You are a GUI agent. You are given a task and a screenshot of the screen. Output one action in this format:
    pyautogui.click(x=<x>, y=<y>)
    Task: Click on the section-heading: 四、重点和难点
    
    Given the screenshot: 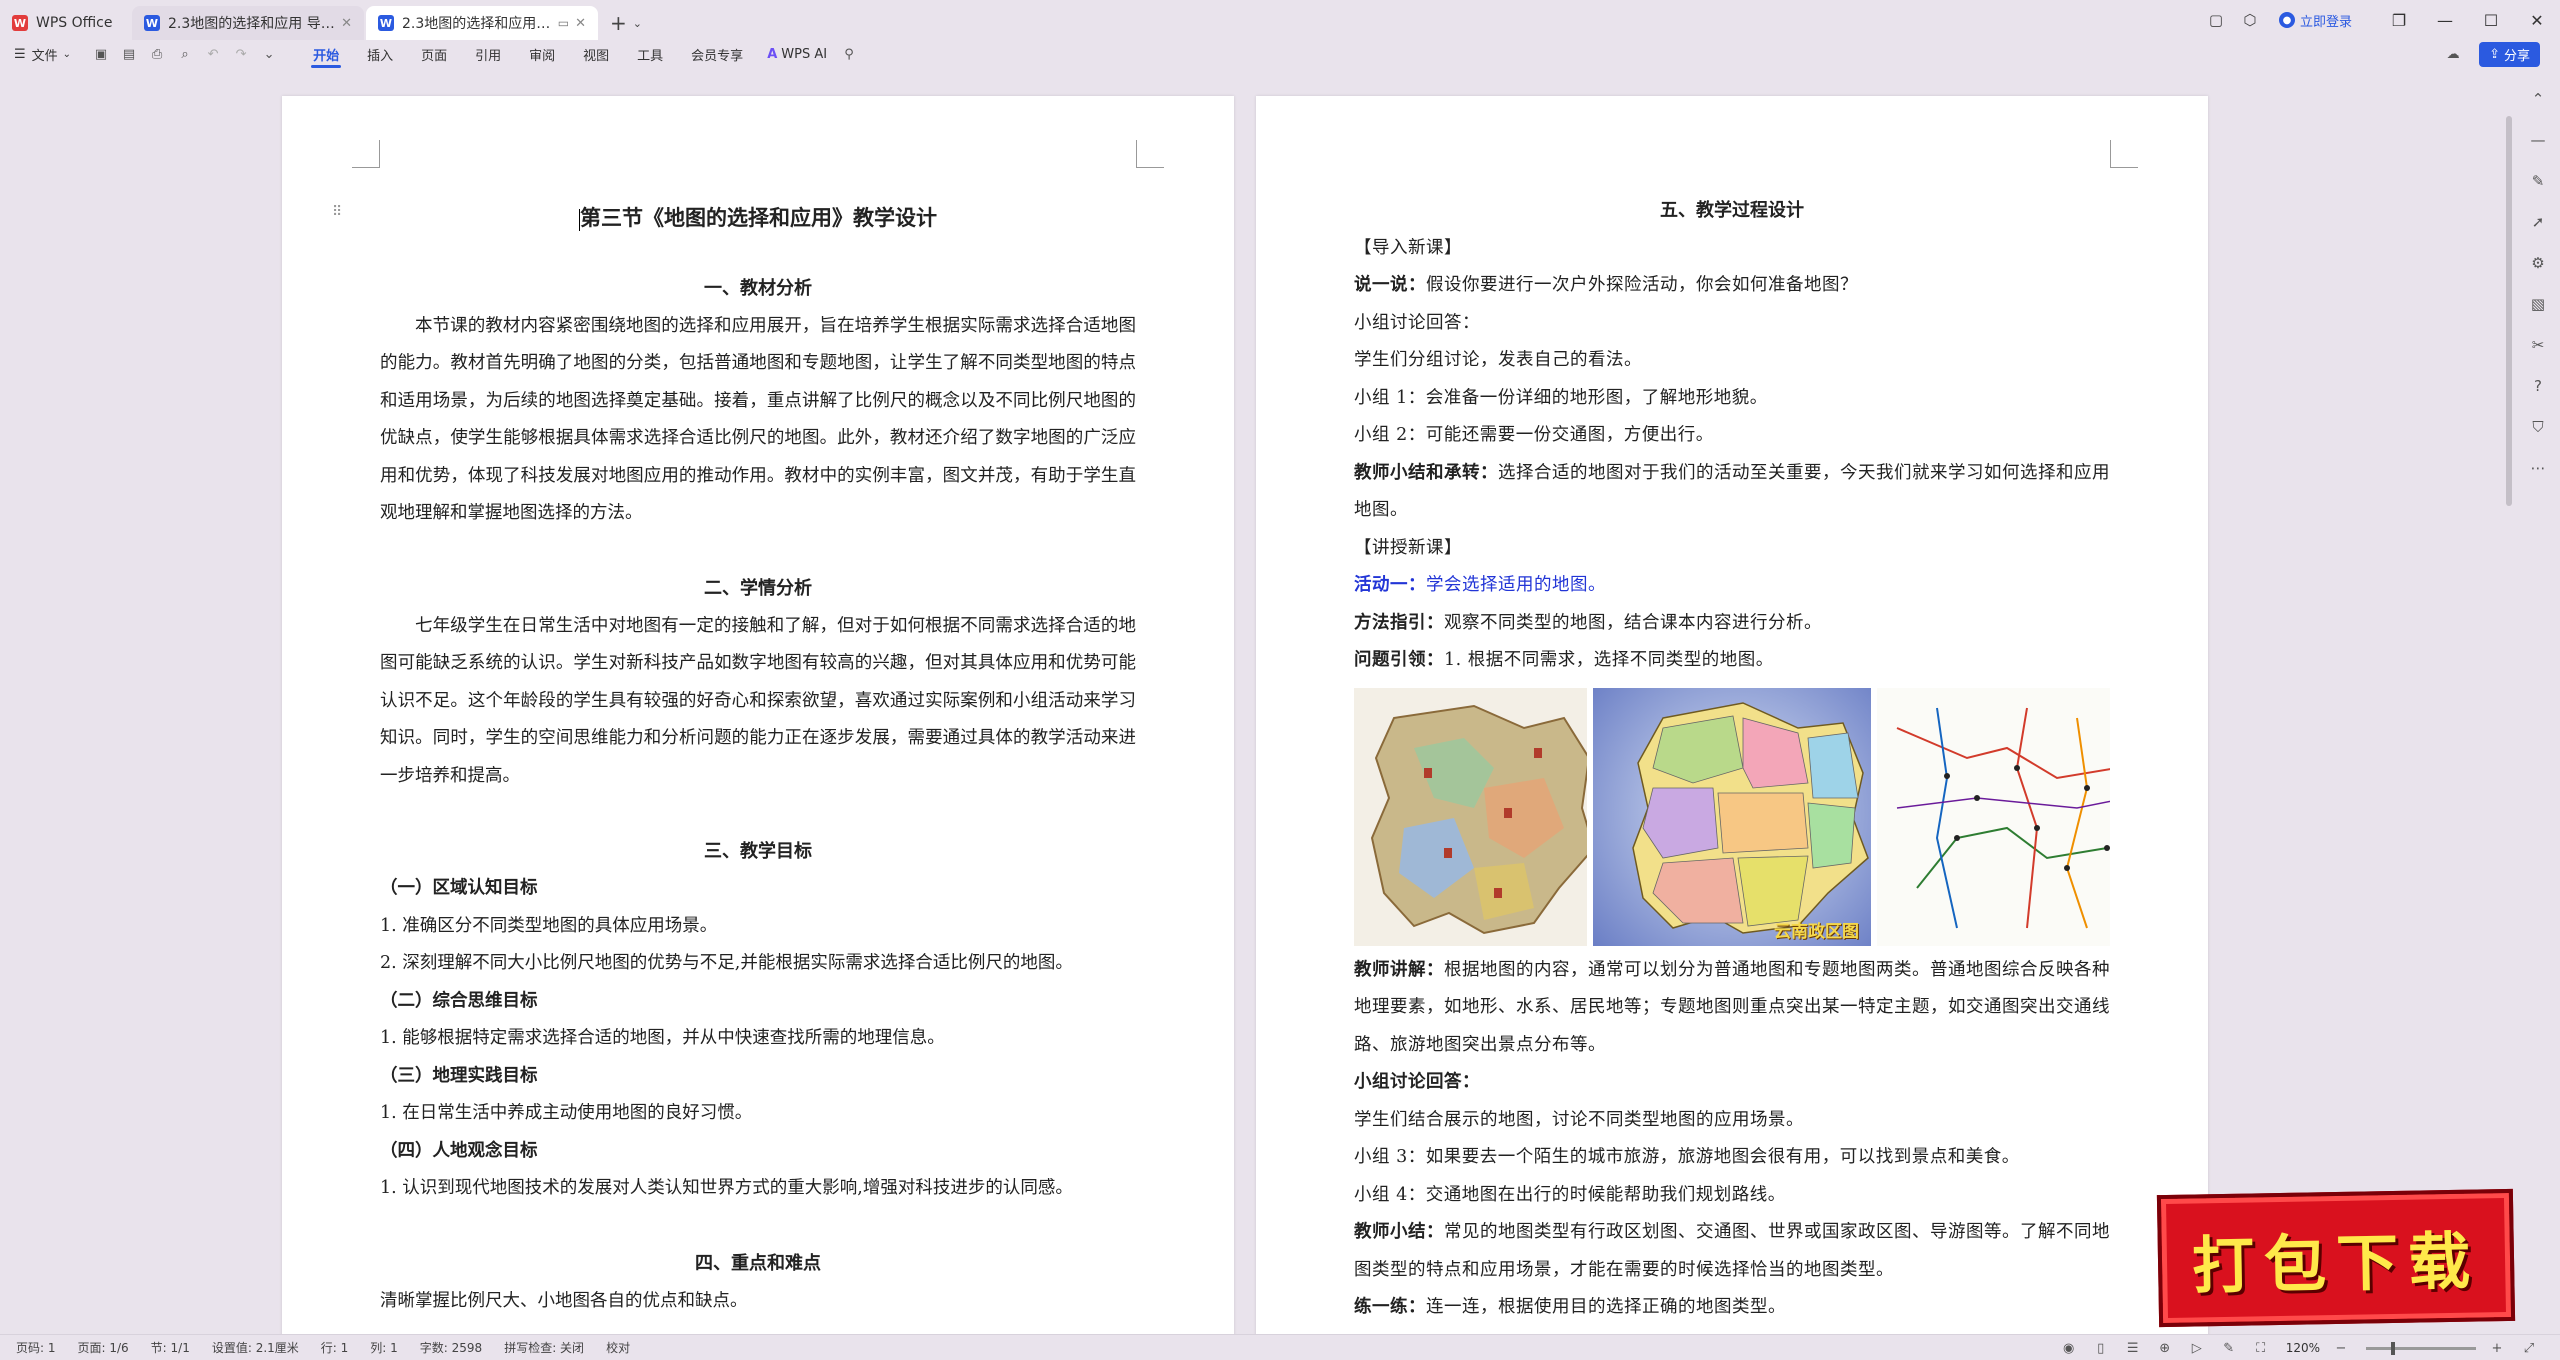 What is the action you would take?
    pyautogui.click(x=758, y=1263)
    